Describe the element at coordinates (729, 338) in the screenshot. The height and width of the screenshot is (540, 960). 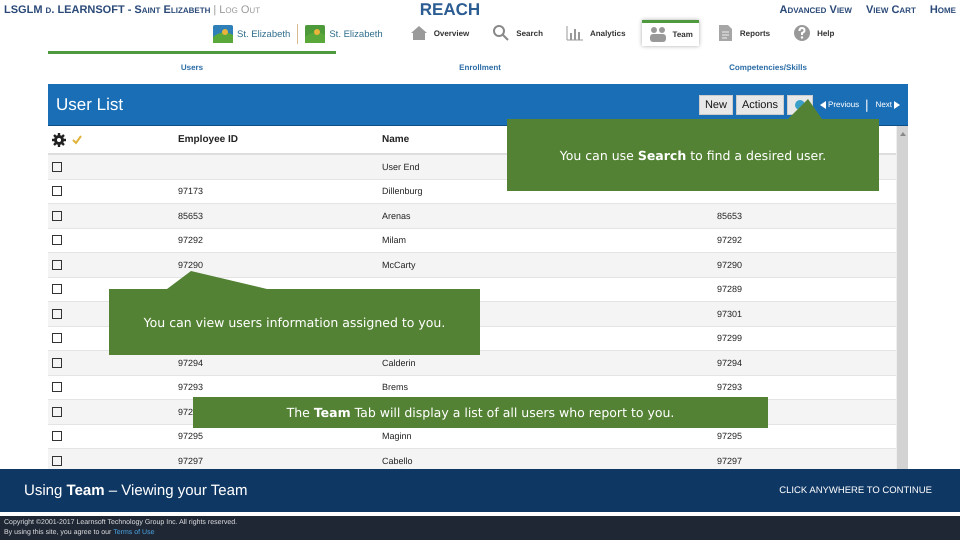
I see `table-cell: 97299` at that location.